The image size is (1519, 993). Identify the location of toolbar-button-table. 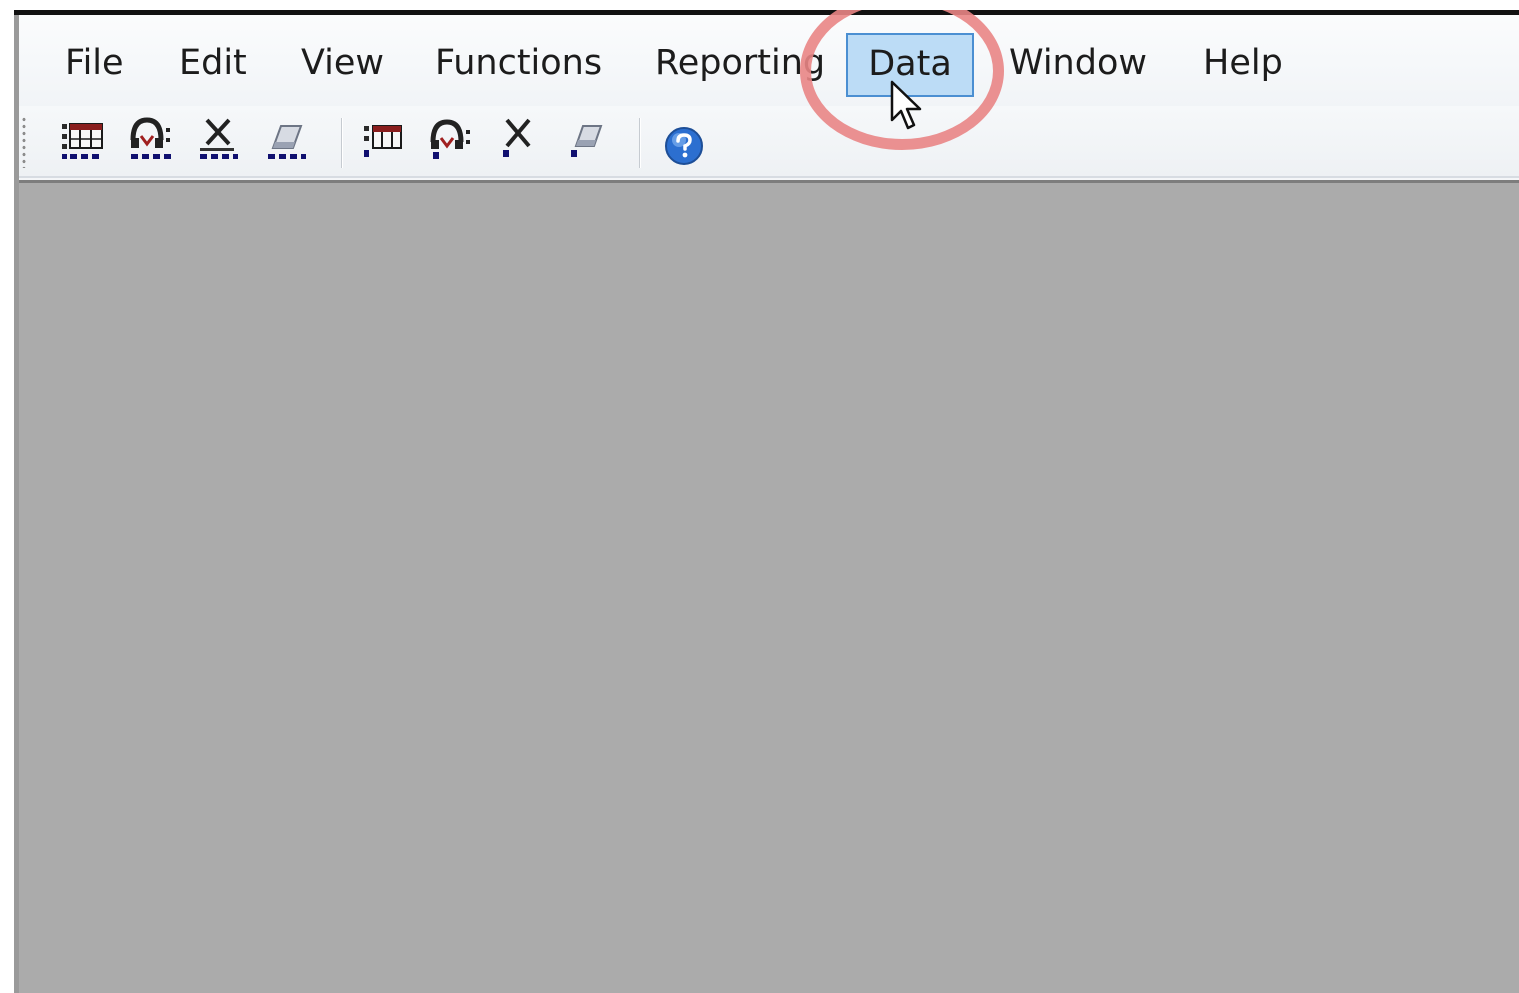
(83, 142).